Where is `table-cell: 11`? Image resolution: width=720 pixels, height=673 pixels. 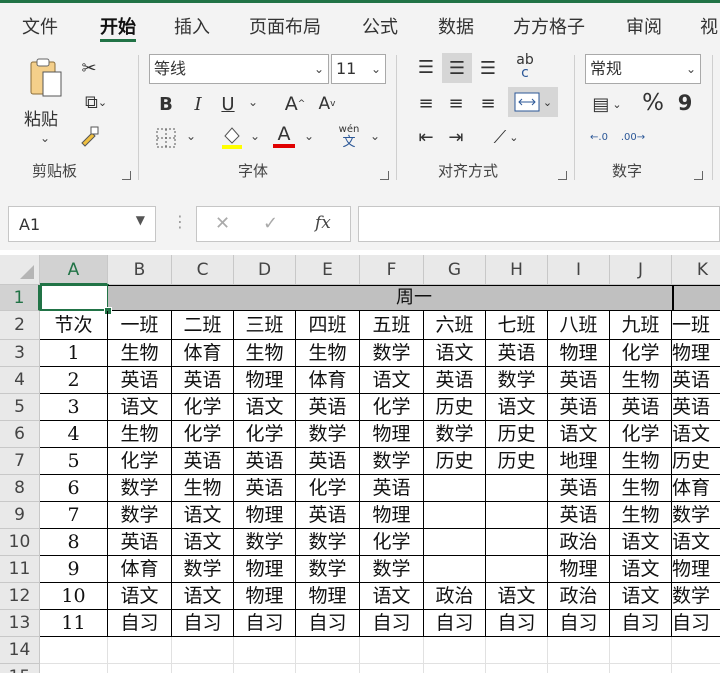
table-cell: 11 is located at coordinates (74, 623).